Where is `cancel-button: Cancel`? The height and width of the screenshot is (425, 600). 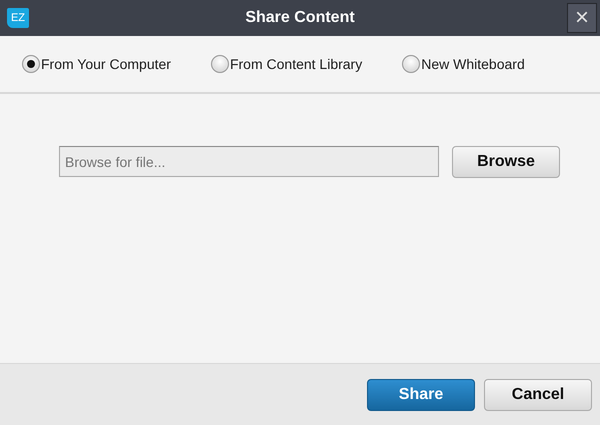
cancel-button: Cancel is located at coordinates (538, 394).